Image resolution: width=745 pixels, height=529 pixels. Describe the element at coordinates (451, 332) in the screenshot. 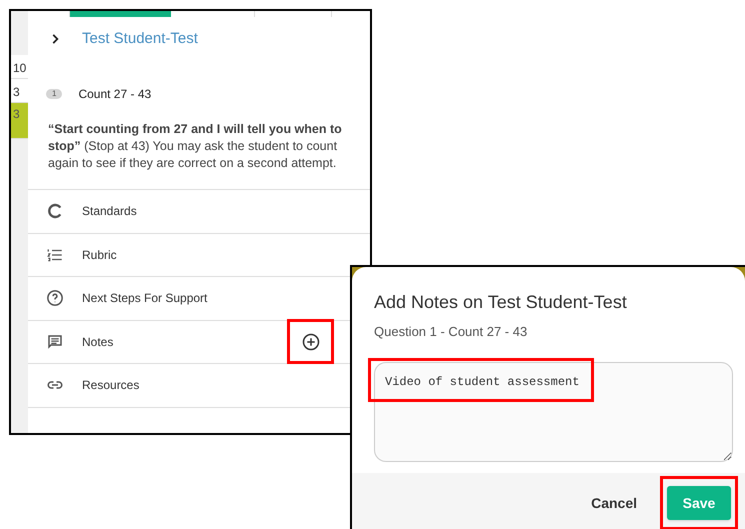

I see `dialog-subtitle: Question 1 - Count 27 - 43` at that location.